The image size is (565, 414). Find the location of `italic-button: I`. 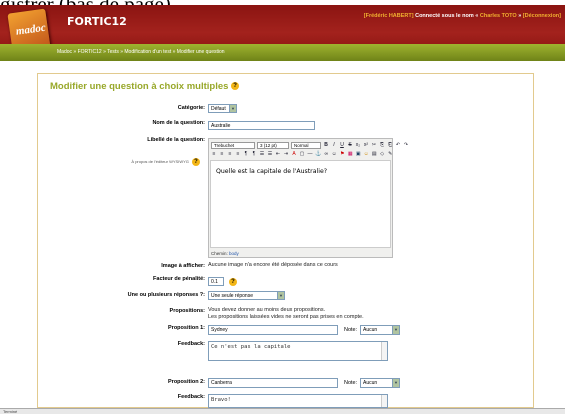

italic-button: I is located at coordinates (334, 145).